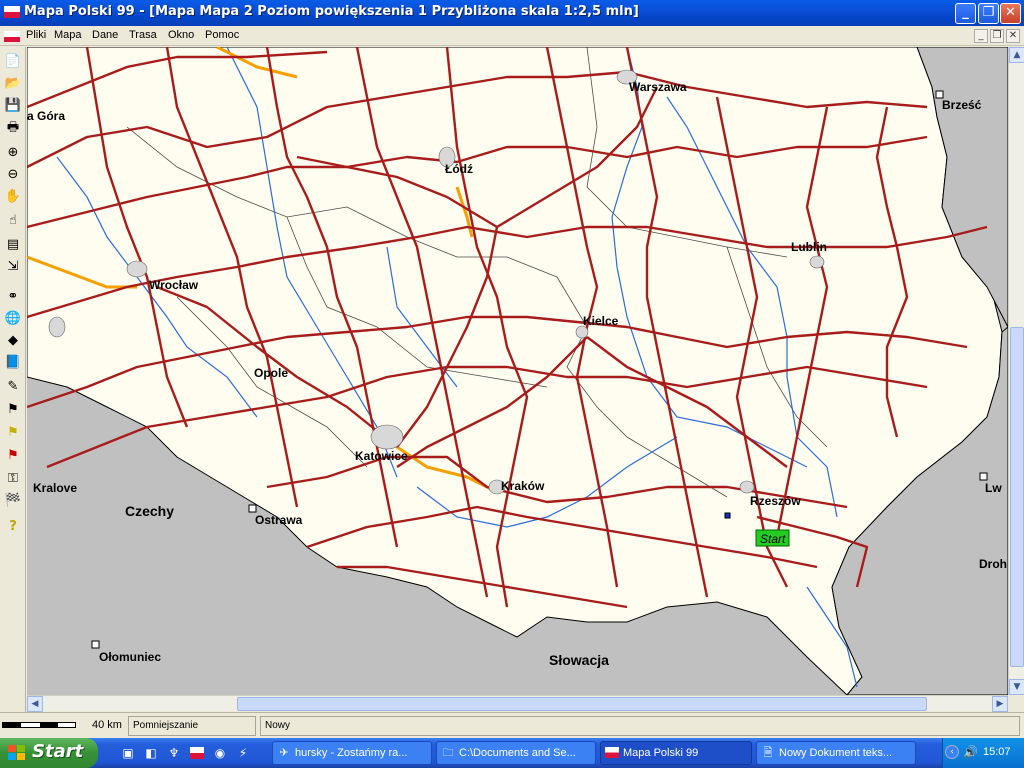  Describe the element at coordinates (68, 35) in the screenshot. I see `menu-mapa: Mapa` at that location.